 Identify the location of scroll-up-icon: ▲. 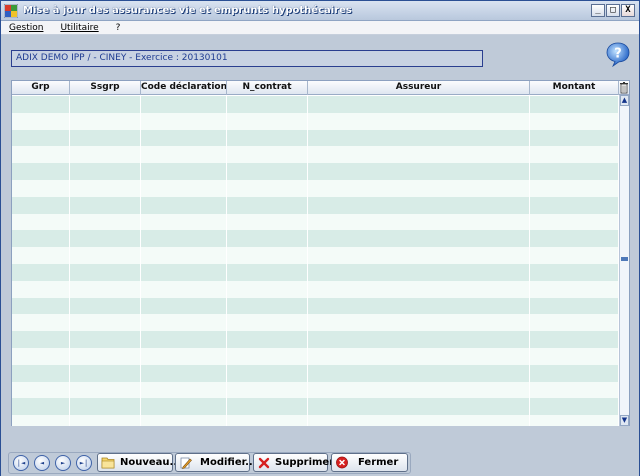
(624, 100).